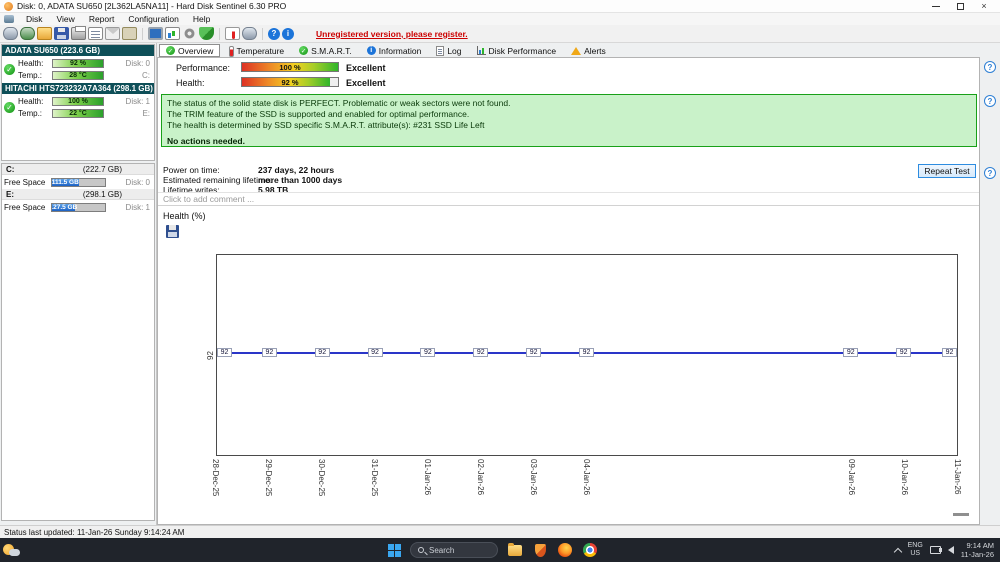 This screenshot has width=1000, height=562. I want to click on folders-icon, so click(44, 33).